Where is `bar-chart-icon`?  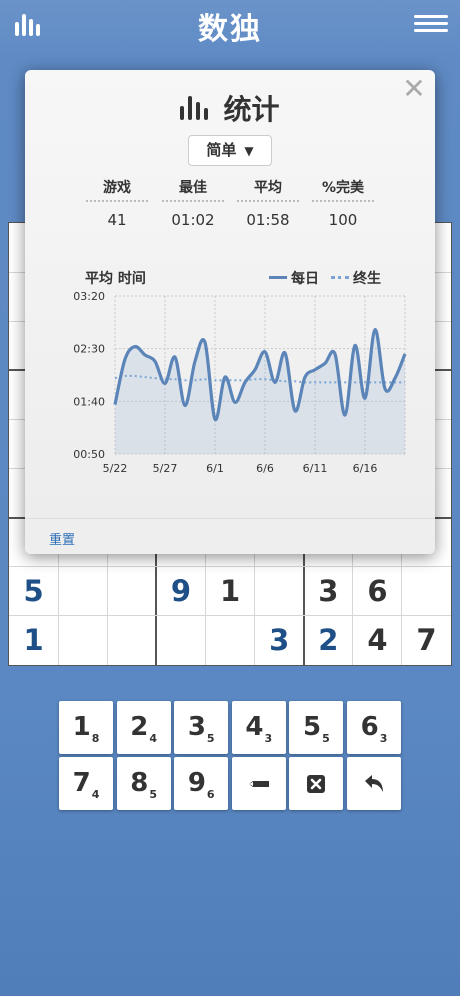 bar-chart-icon is located at coordinates (195, 108).